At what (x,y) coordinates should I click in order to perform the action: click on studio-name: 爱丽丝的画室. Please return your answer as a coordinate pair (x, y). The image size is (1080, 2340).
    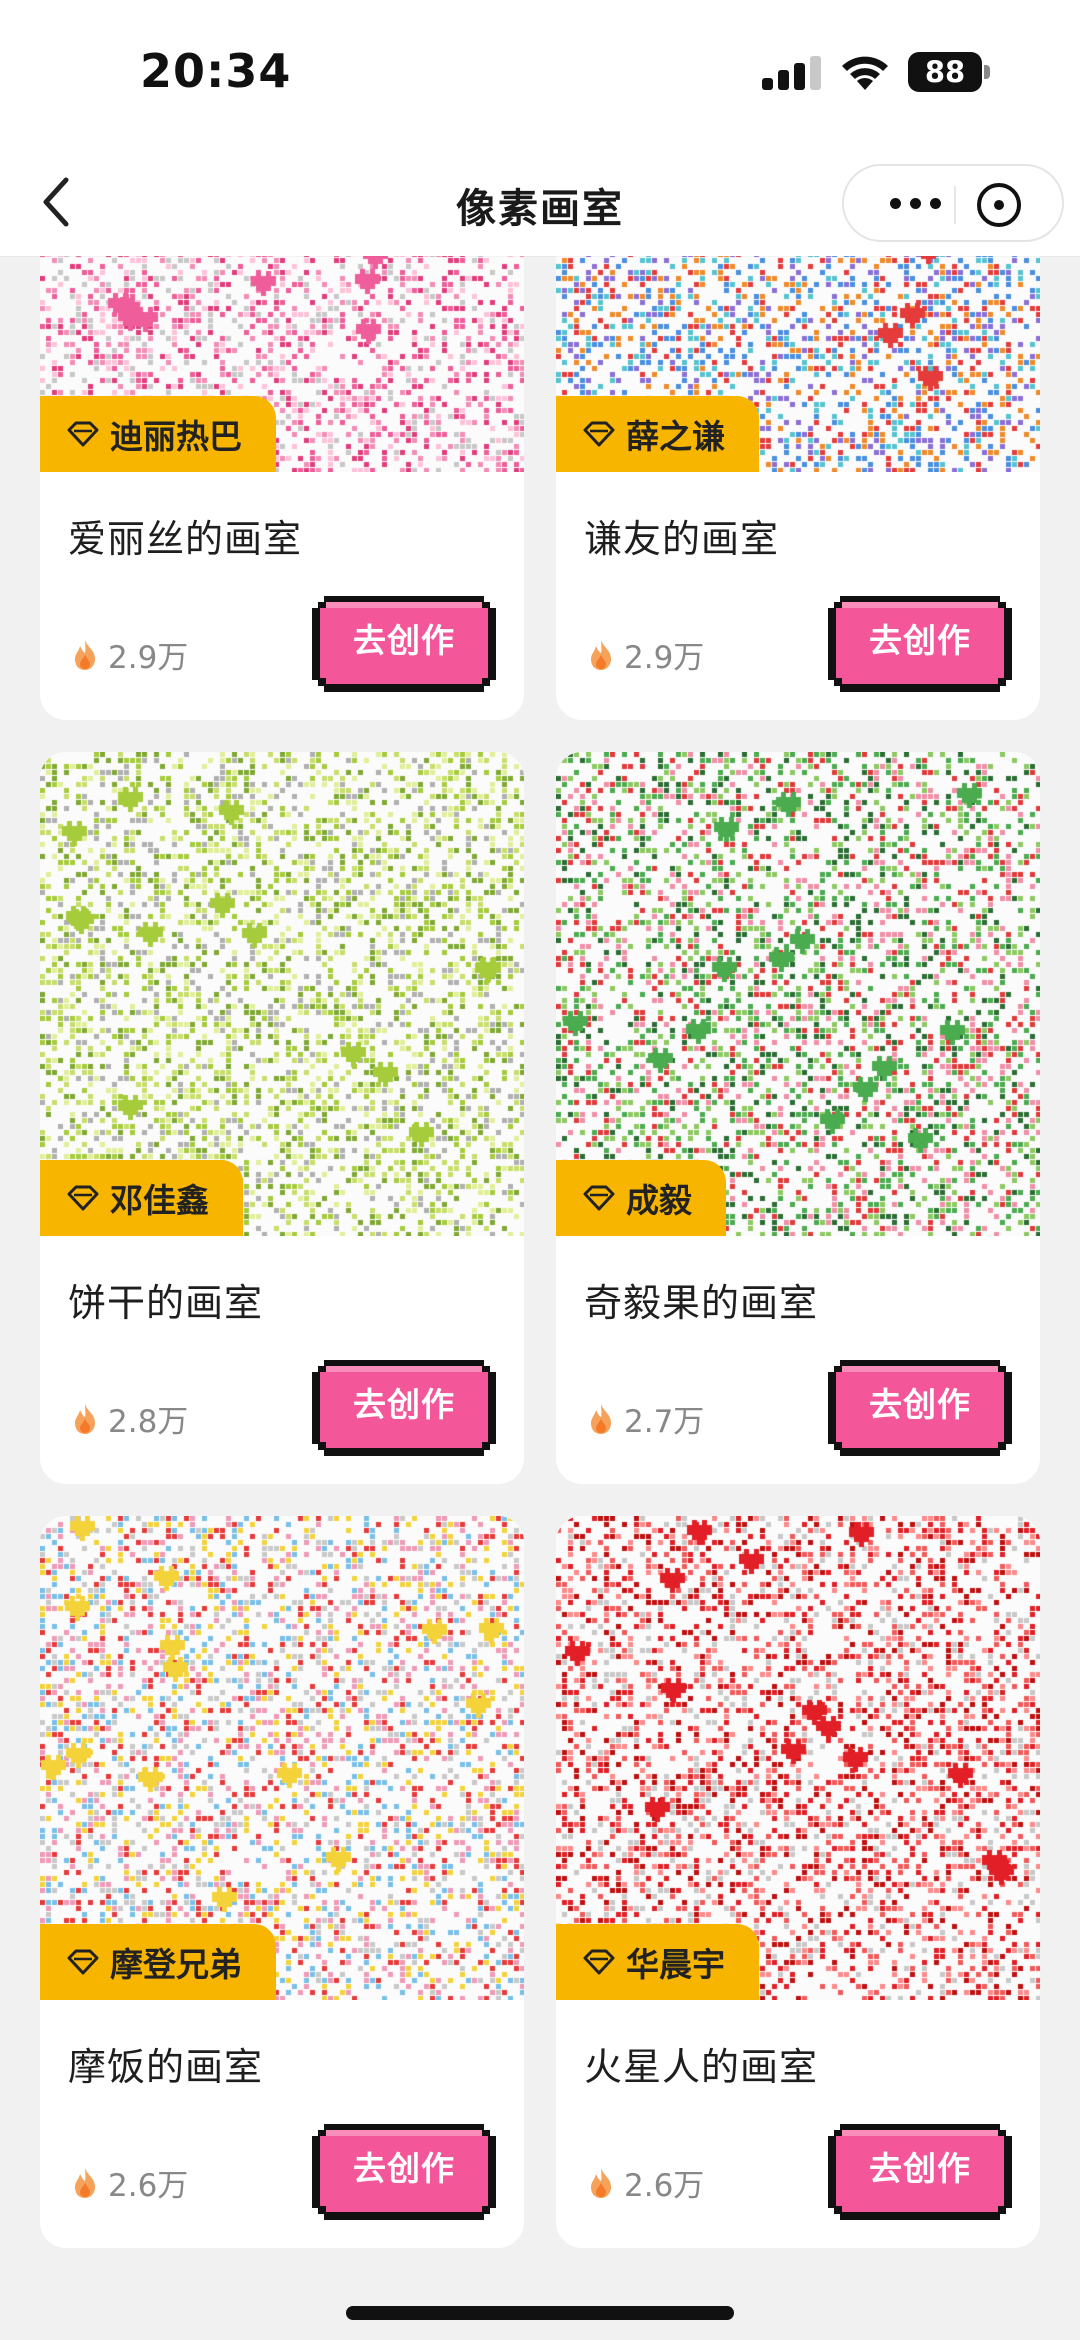
    Looking at the image, I should click on (185, 539).